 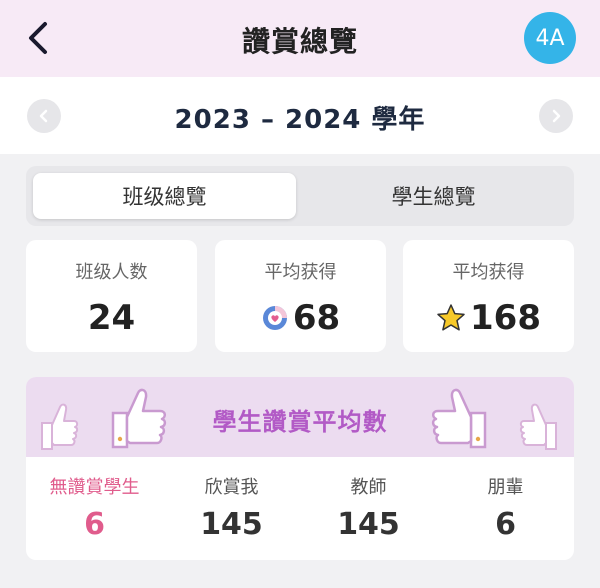 What do you see at coordinates (111, 272) in the screenshot?
I see `stat-label: 班级人数` at bounding box center [111, 272].